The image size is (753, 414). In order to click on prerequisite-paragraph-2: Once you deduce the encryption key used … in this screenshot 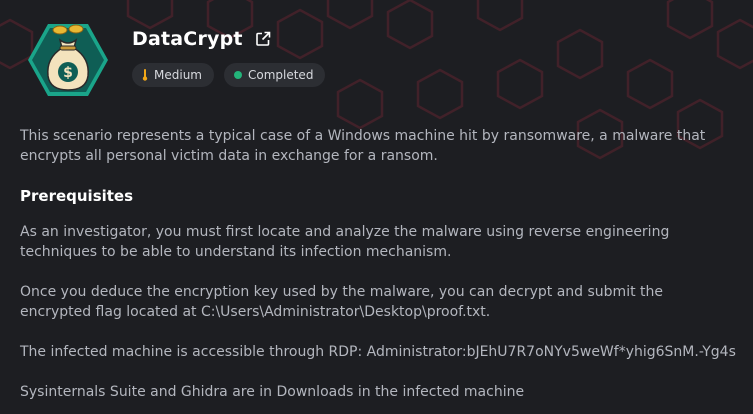, I will do `click(341, 302)`.